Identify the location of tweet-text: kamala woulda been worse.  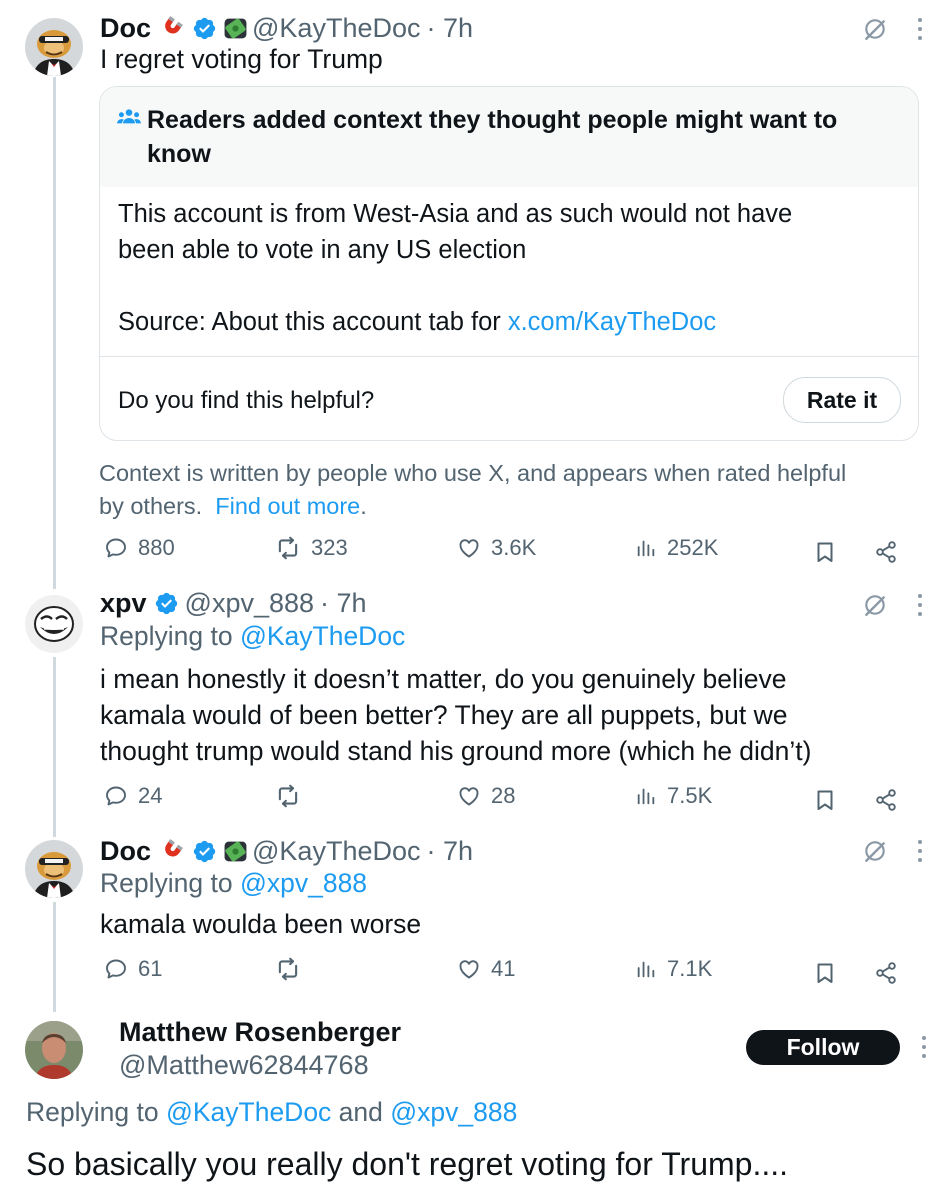
(261, 924).